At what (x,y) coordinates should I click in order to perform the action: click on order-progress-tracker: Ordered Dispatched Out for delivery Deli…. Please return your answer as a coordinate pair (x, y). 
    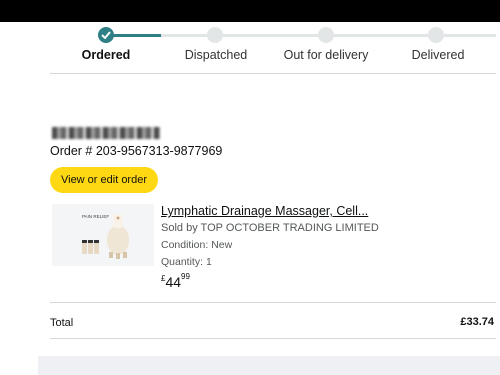
    Looking at the image, I should click on (274, 48).